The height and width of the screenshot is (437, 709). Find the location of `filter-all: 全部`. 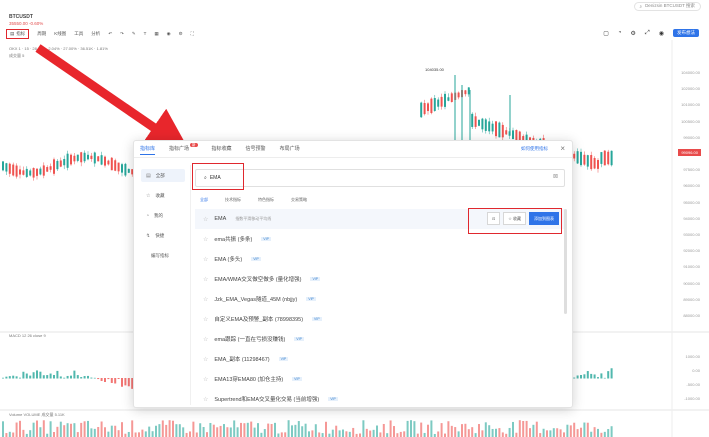

filter-all: 全部 is located at coordinates (204, 200).